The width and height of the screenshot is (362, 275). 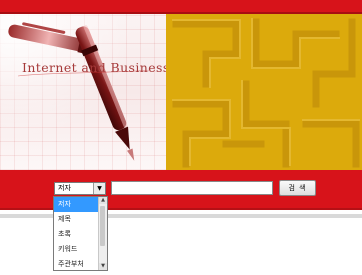 What do you see at coordinates (192, 188) in the screenshot?
I see `search-input` at bounding box center [192, 188].